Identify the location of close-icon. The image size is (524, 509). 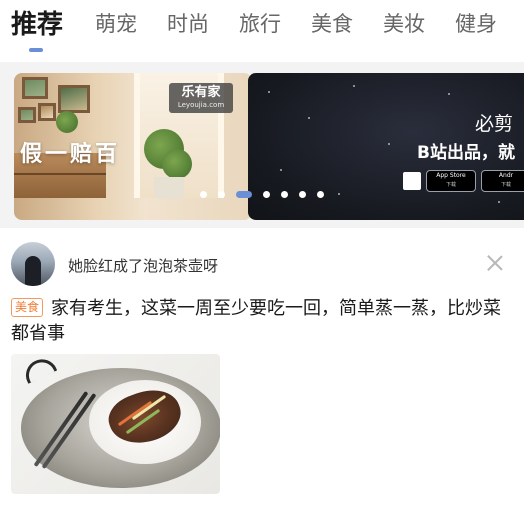
(495, 263).